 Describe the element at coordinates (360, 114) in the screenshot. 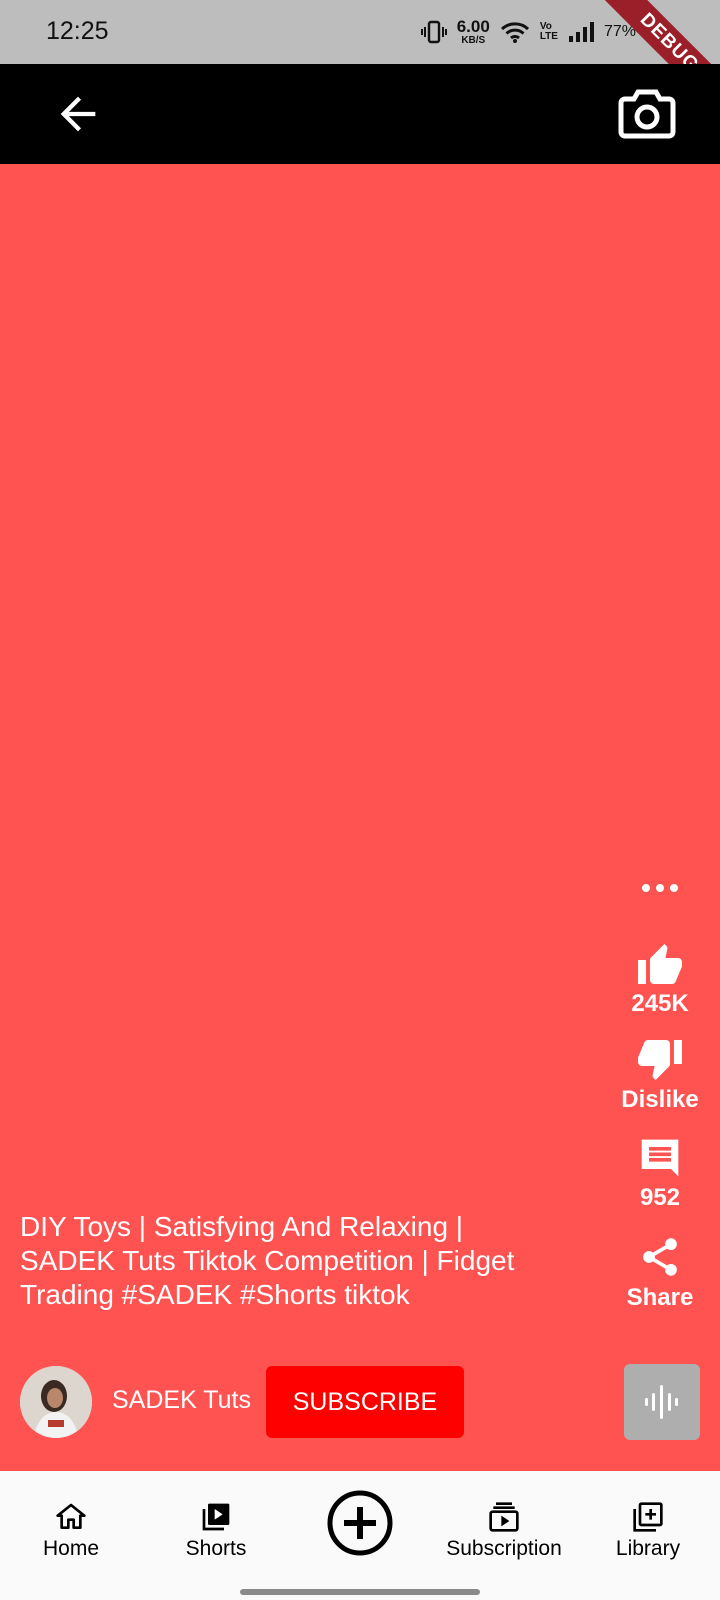

I see `app-bar` at that location.